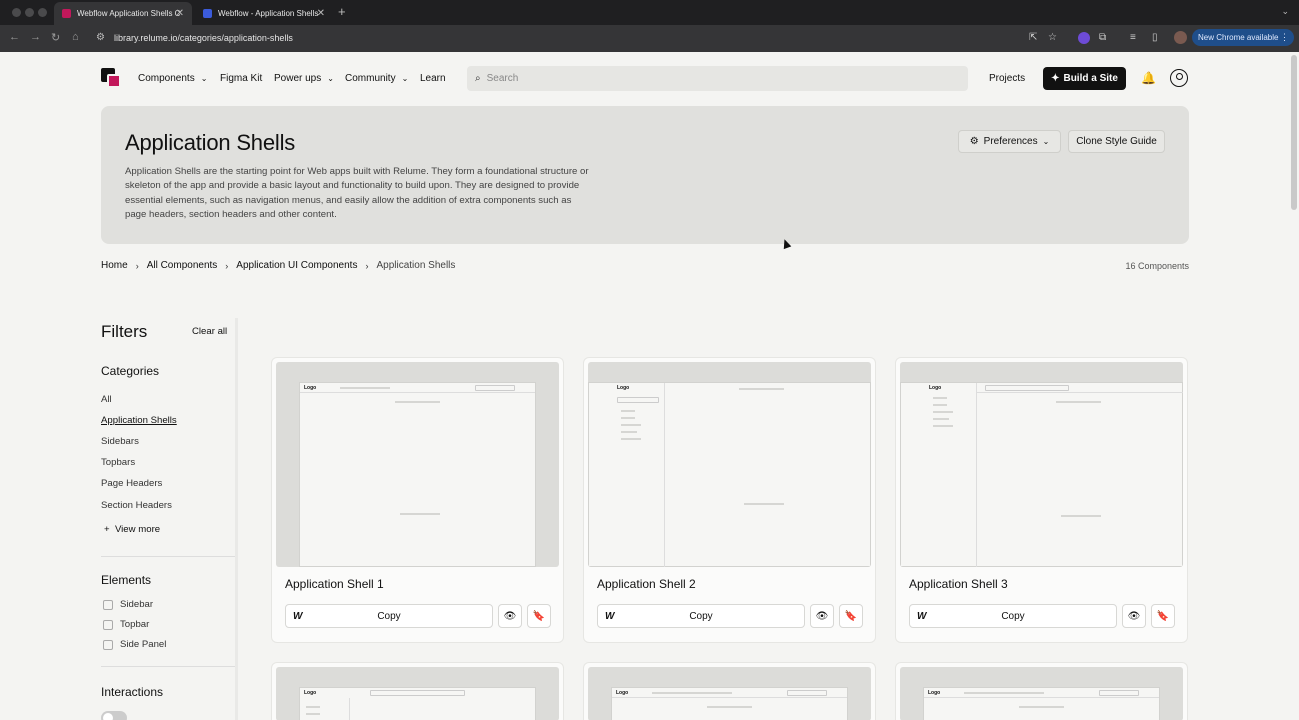 The width and height of the screenshot is (1299, 720). I want to click on side-panel-checkbox, so click(108, 645).